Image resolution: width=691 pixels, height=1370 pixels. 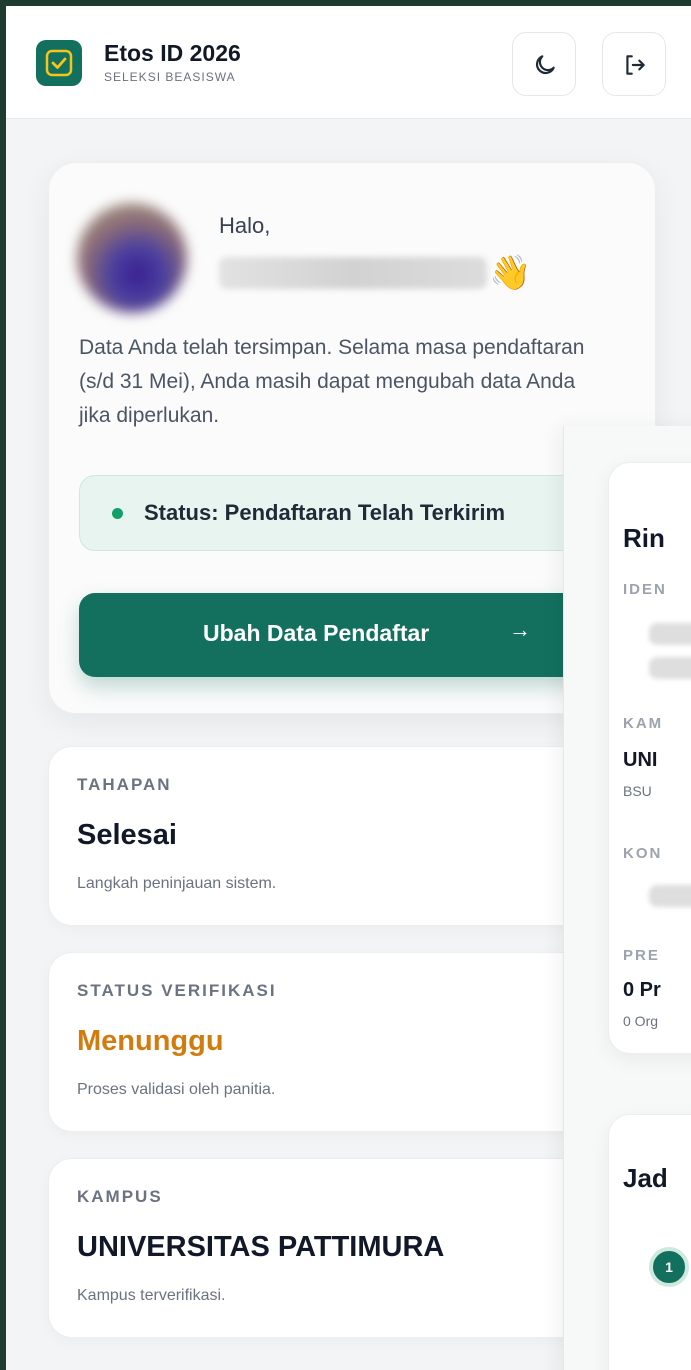 What do you see at coordinates (348, 62) in the screenshot?
I see `top-bar: Etos ID 2026 SELEKSI BEASISWA` at bounding box center [348, 62].